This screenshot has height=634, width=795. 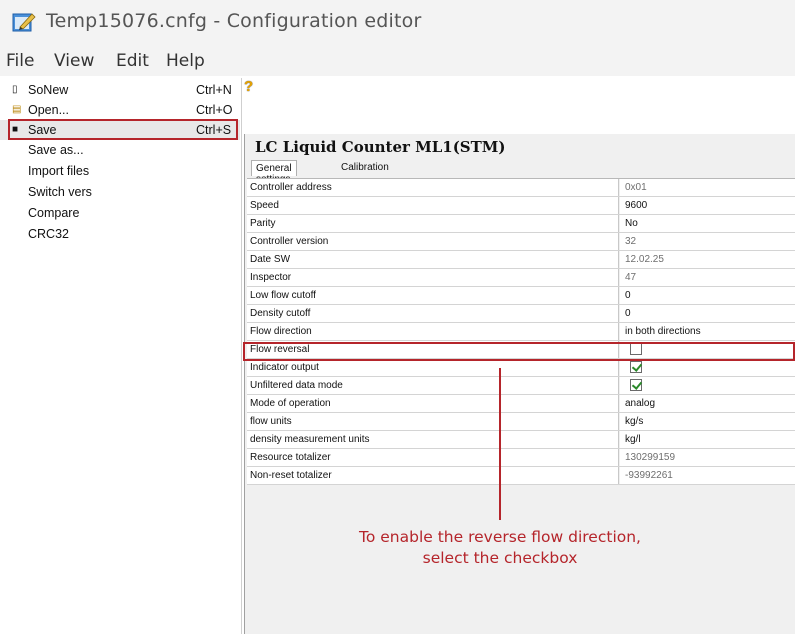 I want to click on setting-name: Date SW, so click(x=433, y=259).